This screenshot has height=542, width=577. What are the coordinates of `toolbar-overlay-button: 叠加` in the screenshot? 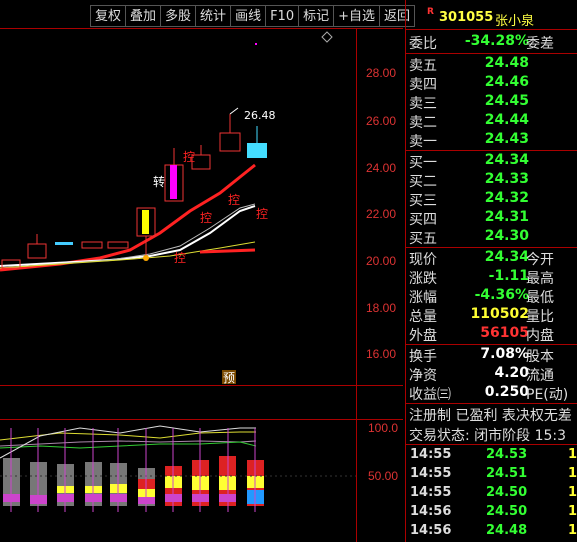 It's located at (143, 16).